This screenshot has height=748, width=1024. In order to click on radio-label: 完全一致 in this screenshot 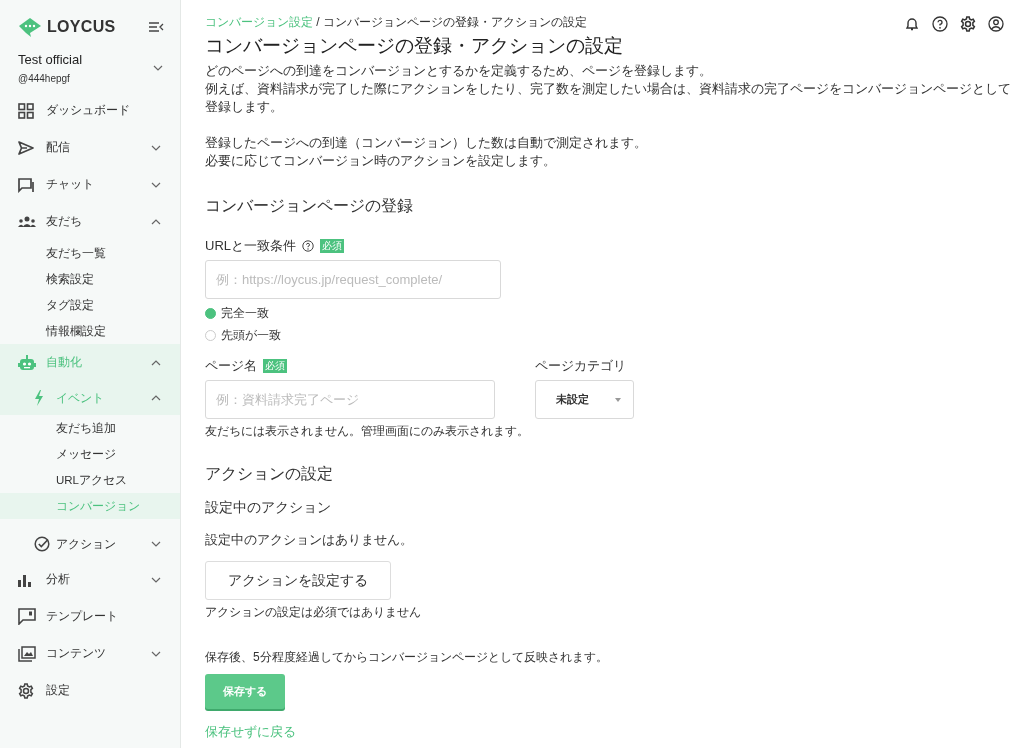, I will do `click(245, 313)`.